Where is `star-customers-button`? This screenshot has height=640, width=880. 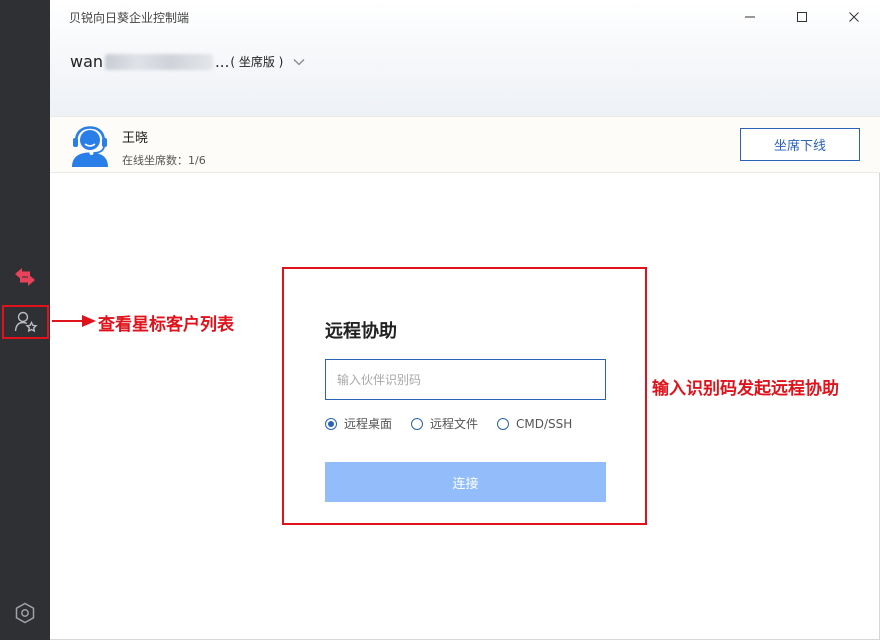 star-customers-button is located at coordinates (25, 322).